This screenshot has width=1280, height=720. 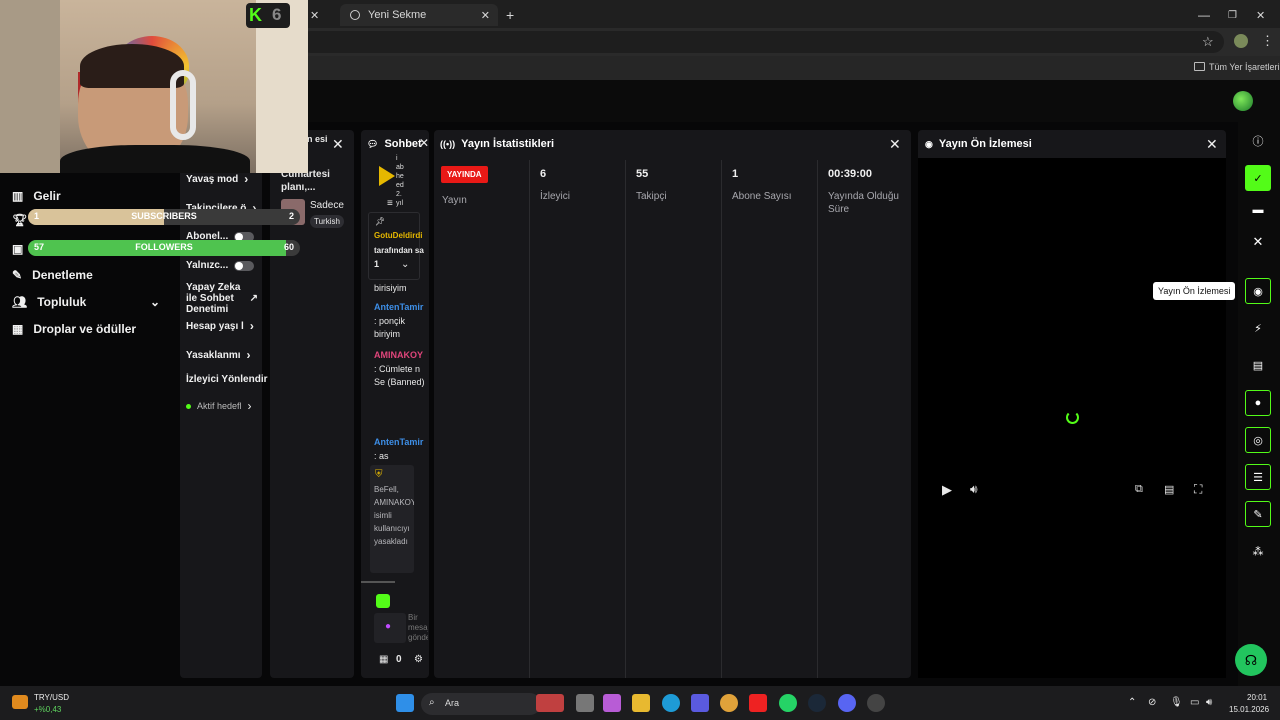 I want to click on mod-toggle-button: ☰, so click(x=1258, y=477).